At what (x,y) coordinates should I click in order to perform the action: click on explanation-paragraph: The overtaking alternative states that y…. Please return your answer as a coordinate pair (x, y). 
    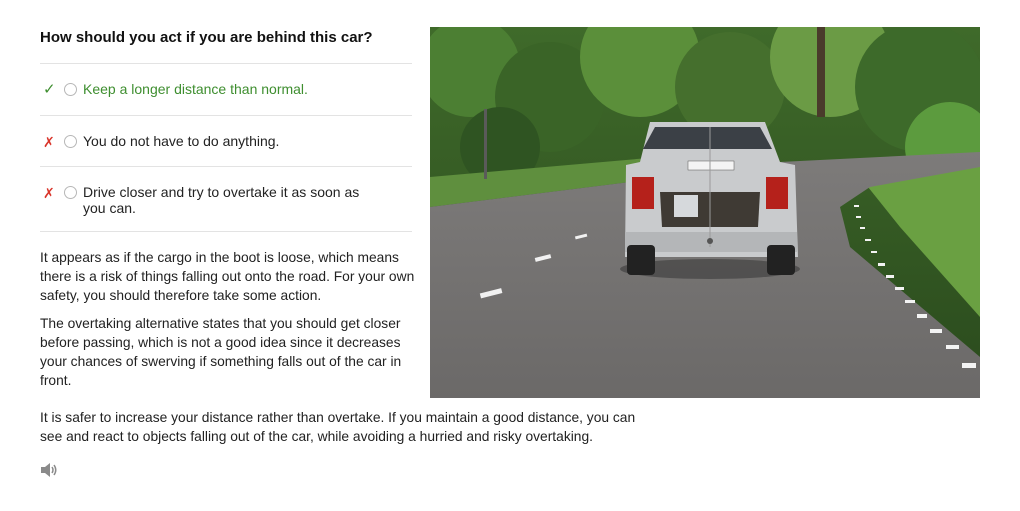
    Looking at the image, I should click on (221, 352).